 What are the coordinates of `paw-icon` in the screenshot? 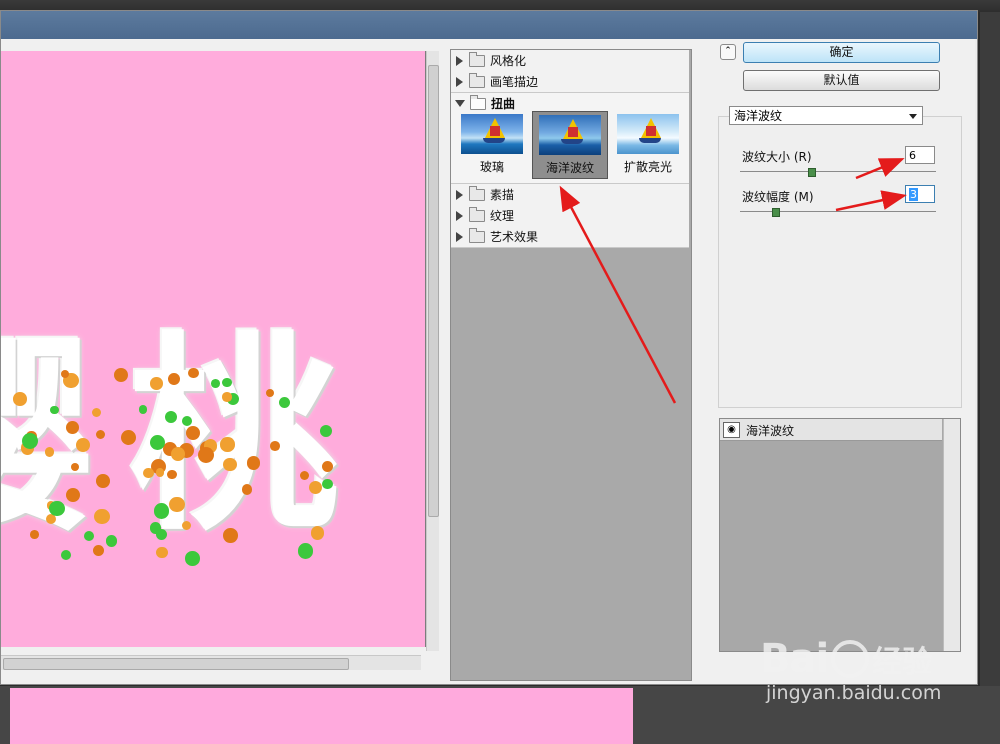 It's located at (850, 659).